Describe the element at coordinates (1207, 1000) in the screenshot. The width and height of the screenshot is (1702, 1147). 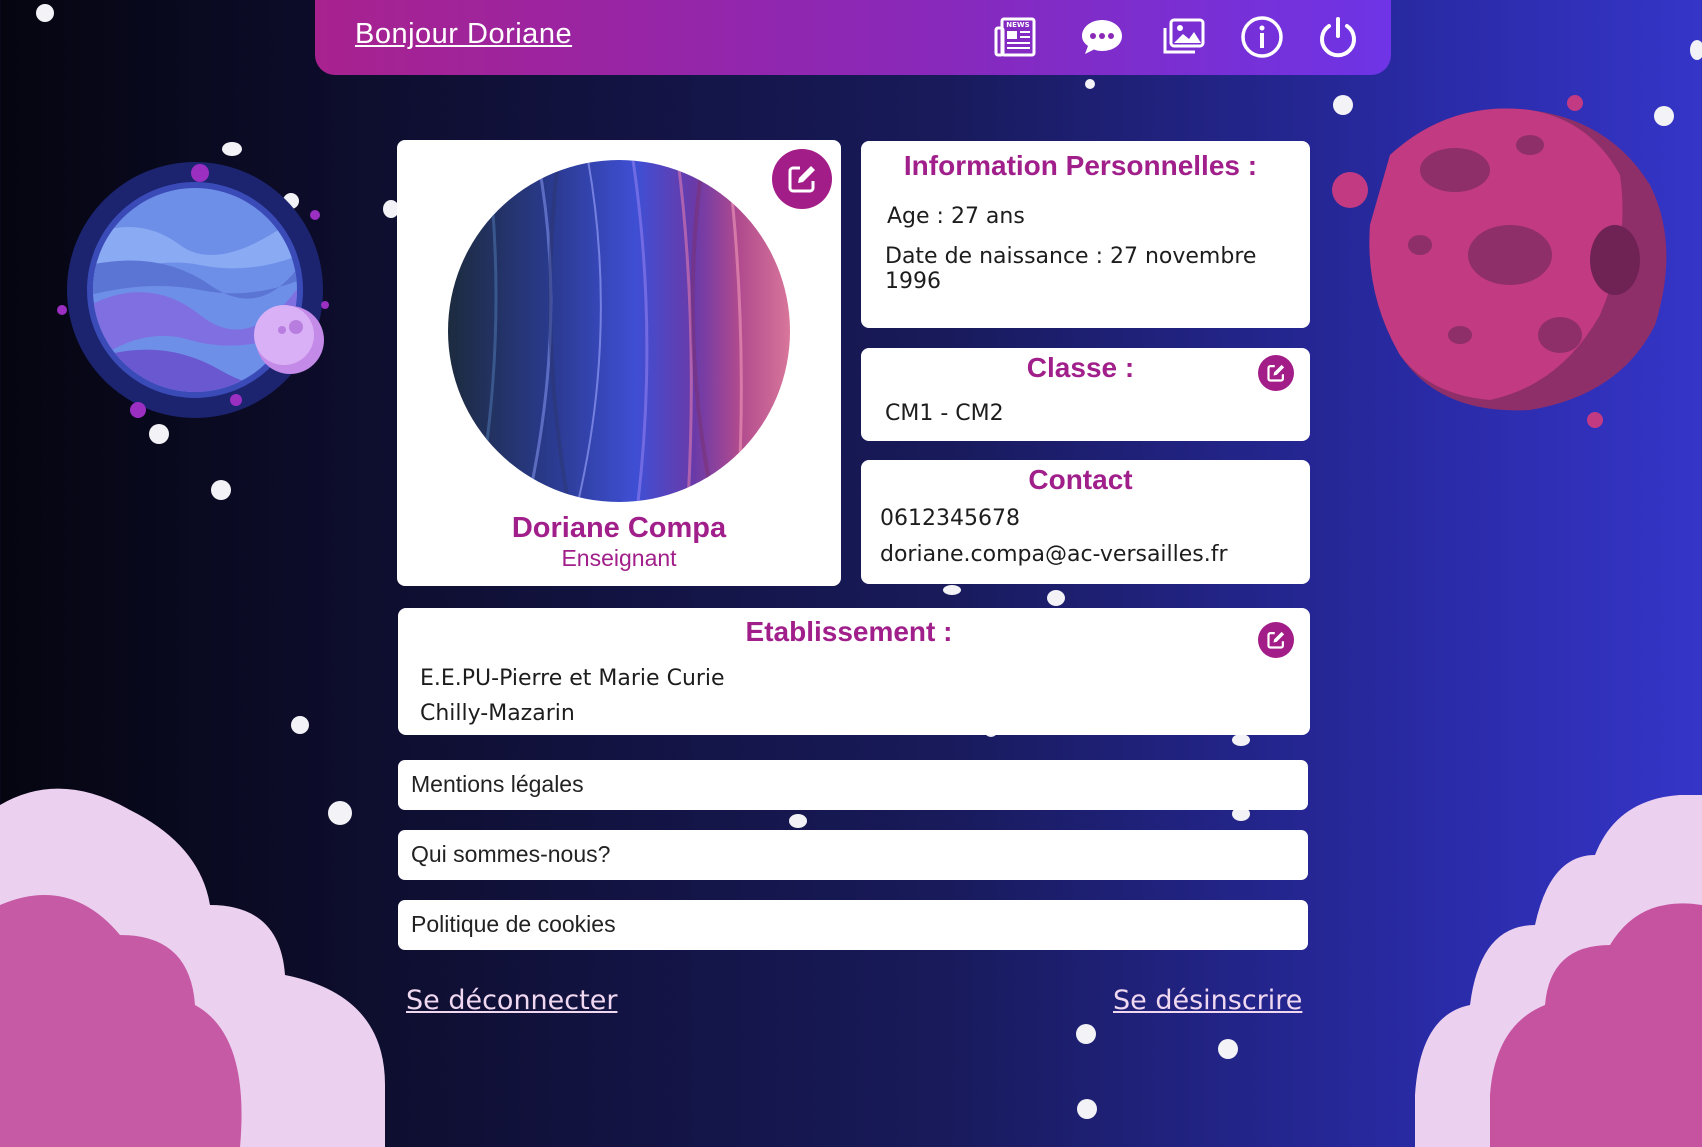
I see `unsubscribe-link: Se désinscrire` at that location.